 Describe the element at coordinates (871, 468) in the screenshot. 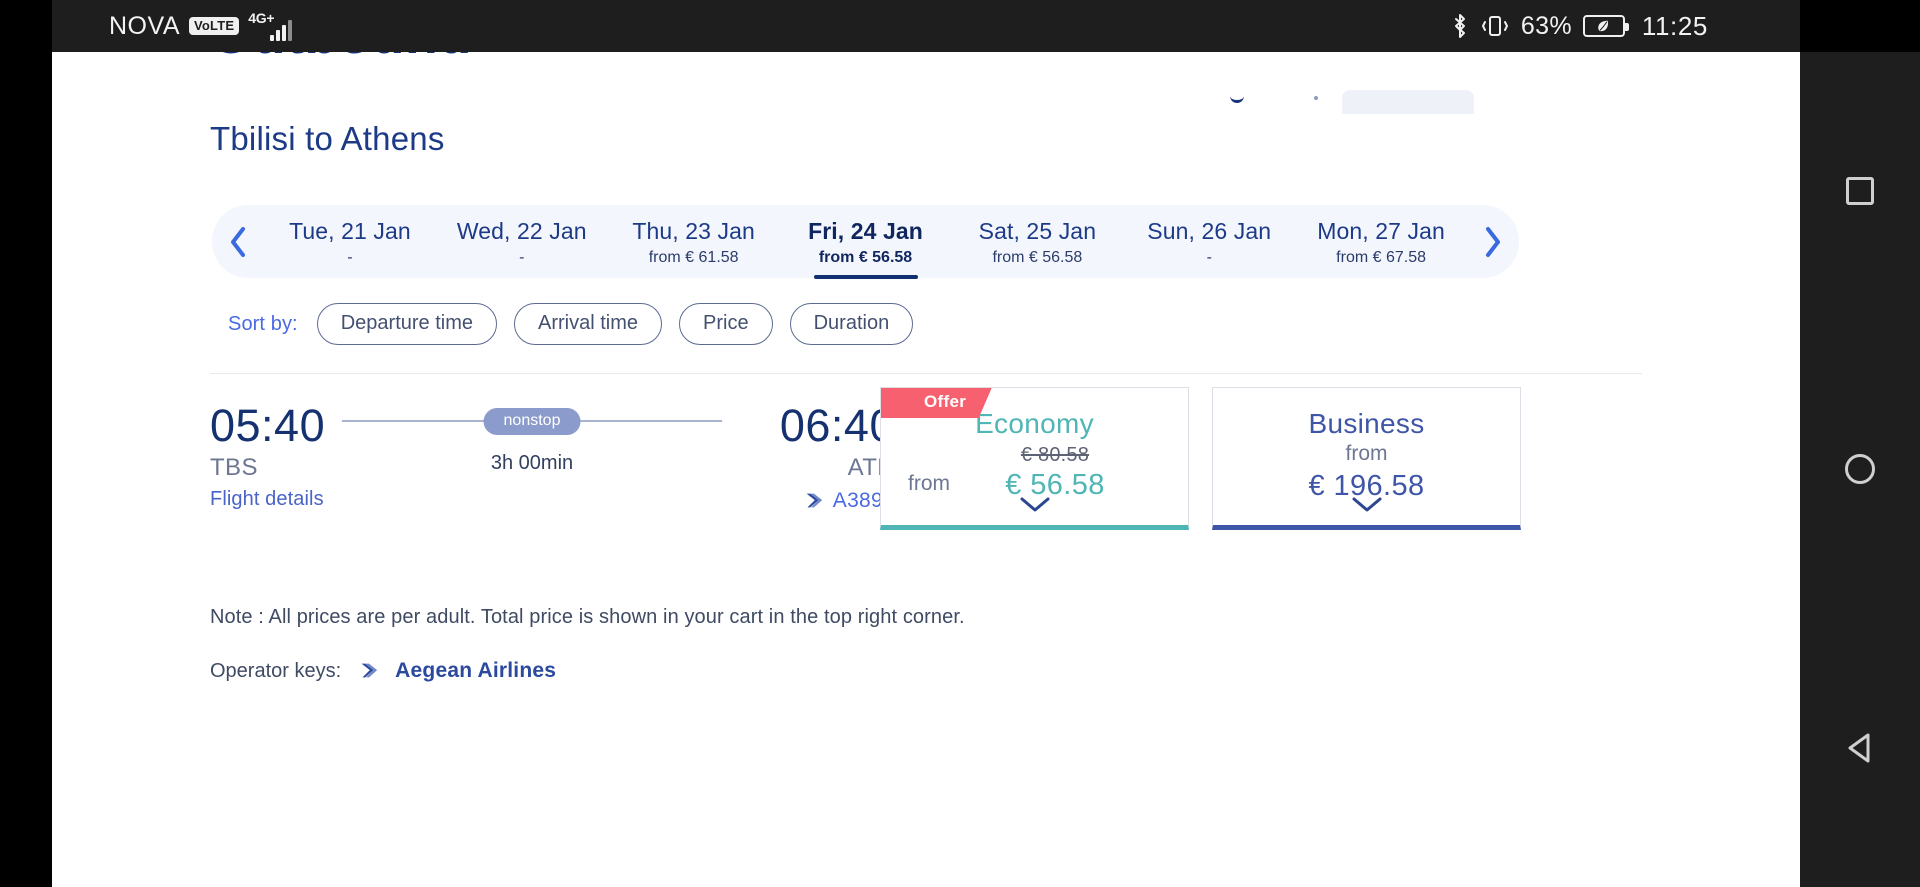

I see `arrival-airport-code: ATH` at that location.